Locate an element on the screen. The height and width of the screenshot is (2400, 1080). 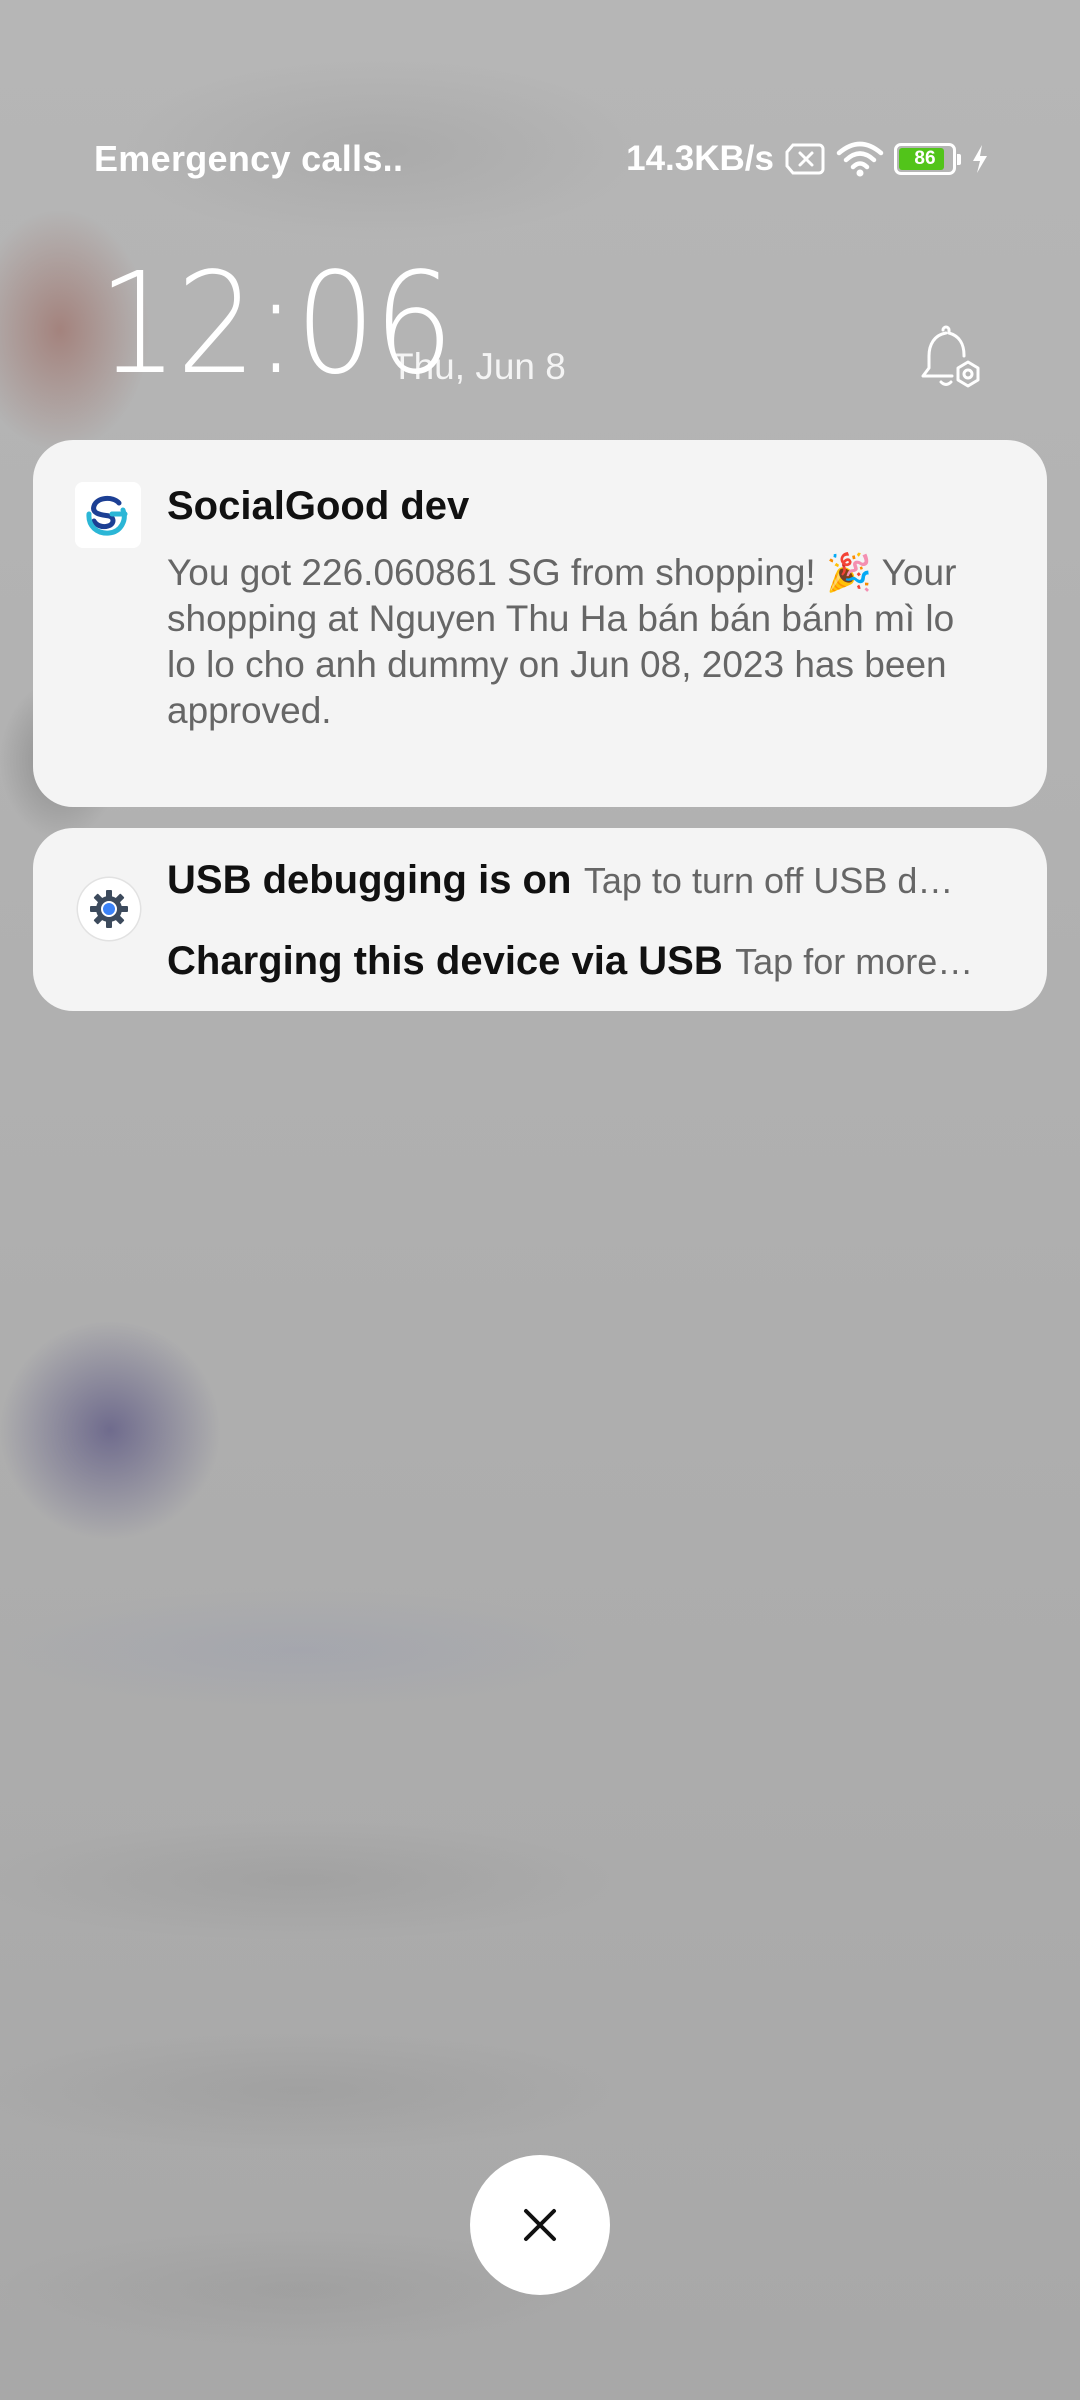
socialgood-app-icon is located at coordinates (108, 515).